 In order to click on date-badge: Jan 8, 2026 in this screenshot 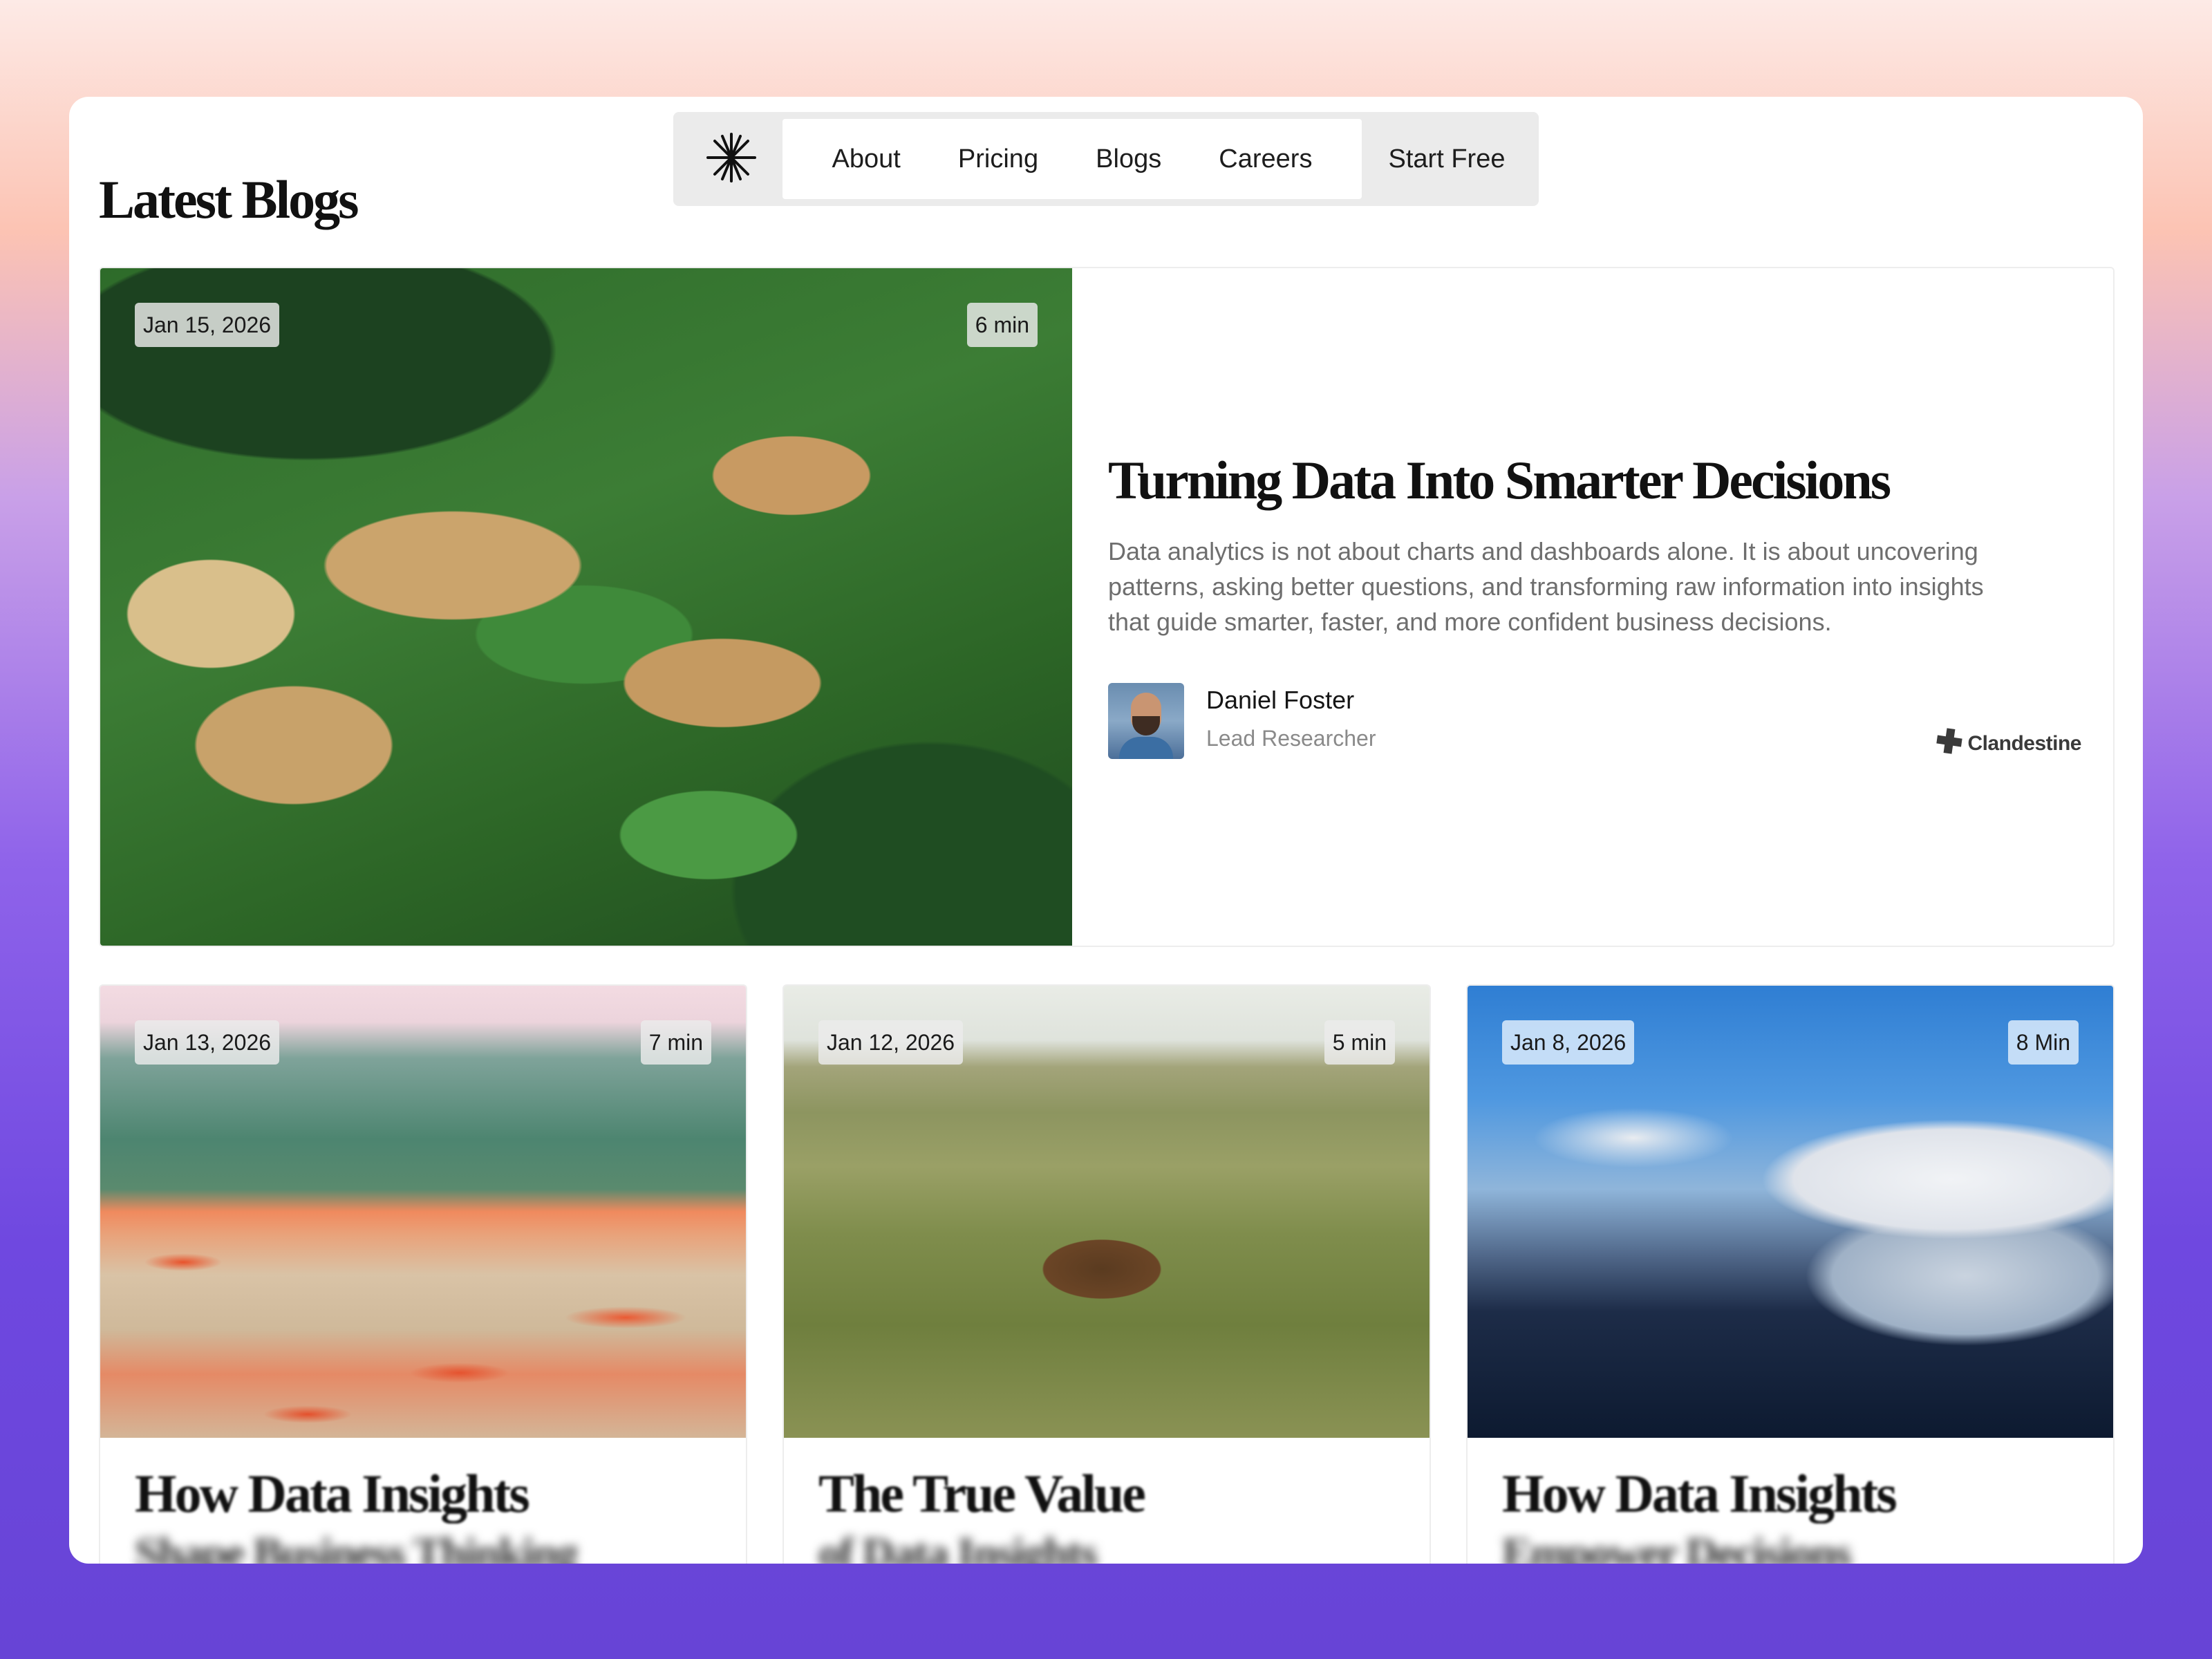, I will do `click(1568, 1042)`.